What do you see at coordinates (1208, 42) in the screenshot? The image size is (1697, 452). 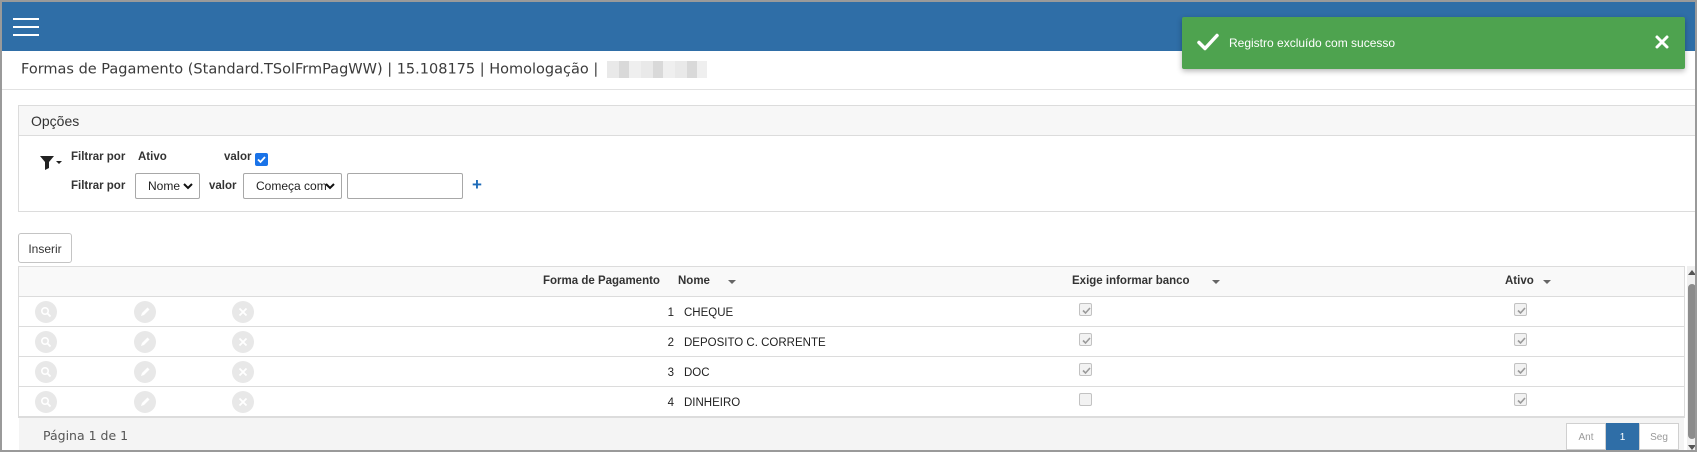 I see `check-icon` at bounding box center [1208, 42].